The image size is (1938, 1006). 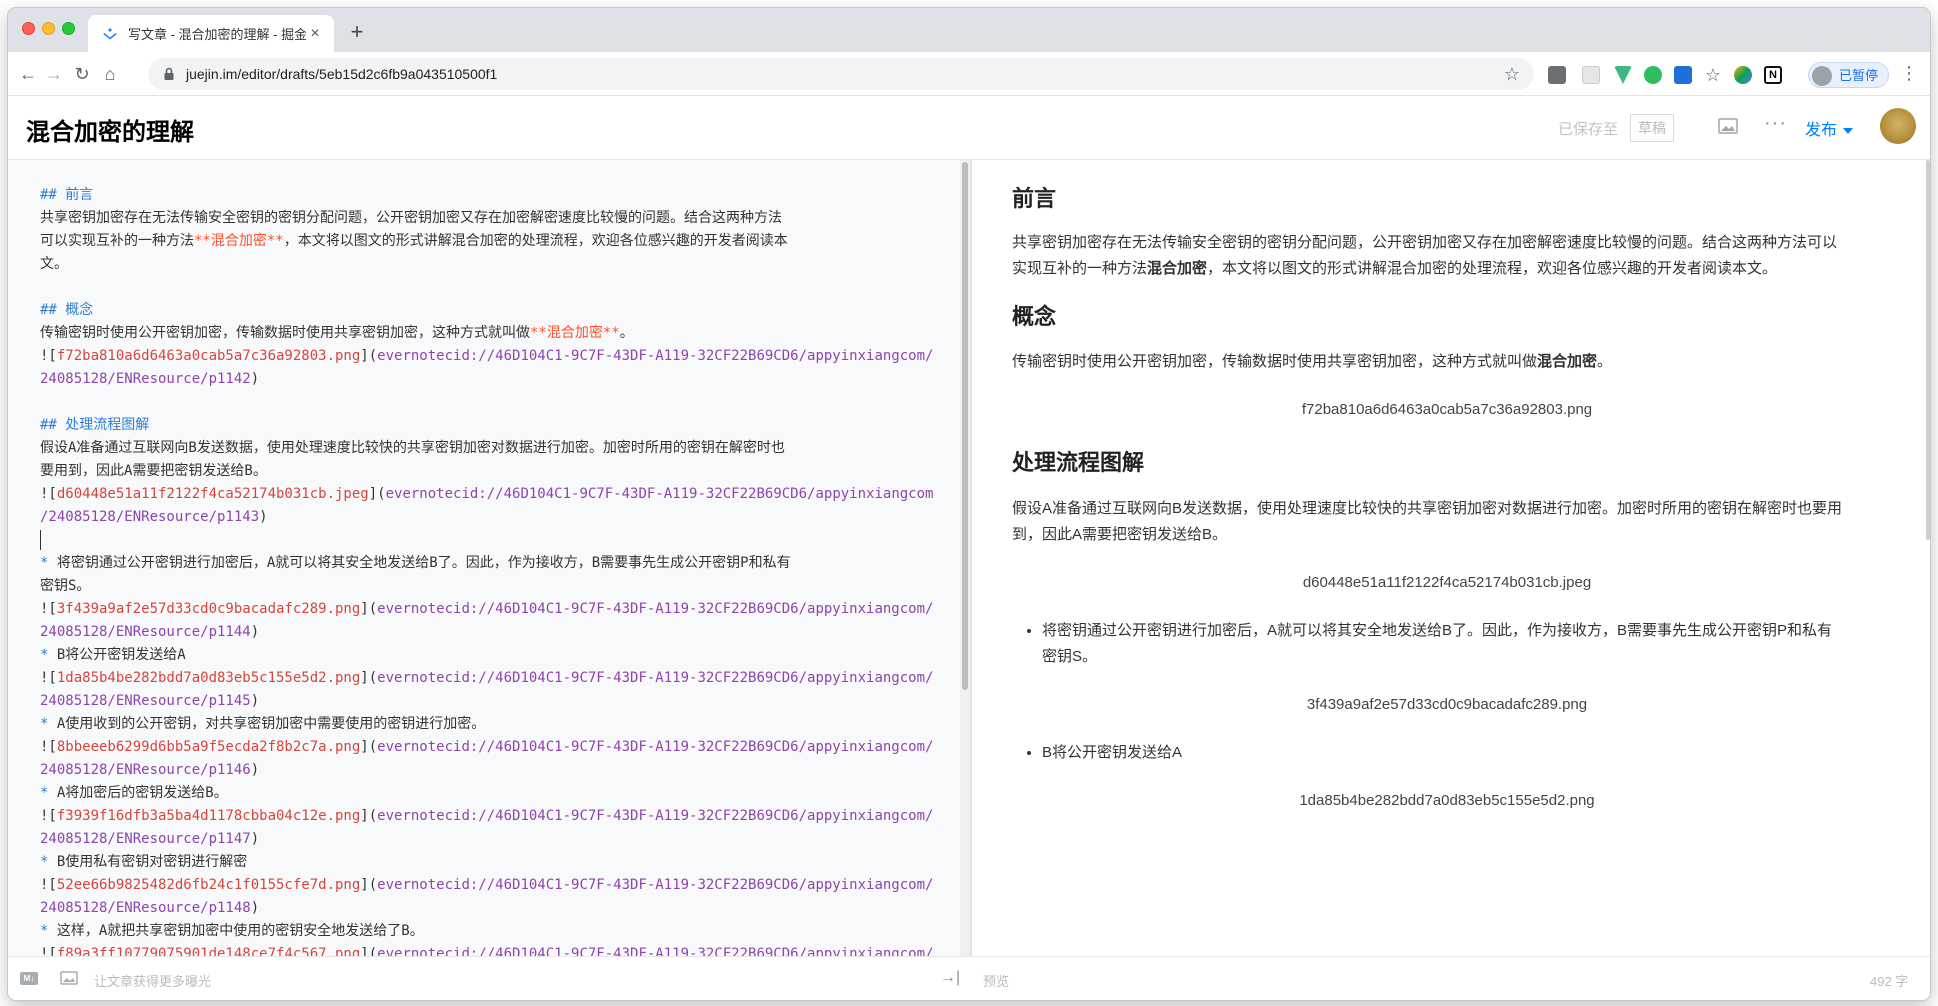 I want to click on publish-button: 发布, so click(x=1829, y=128).